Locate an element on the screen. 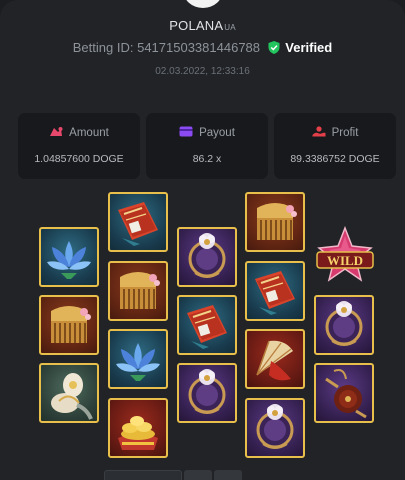 The width and height of the screenshot is (405, 480). reel-symbol-purse is located at coordinates (344, 393).